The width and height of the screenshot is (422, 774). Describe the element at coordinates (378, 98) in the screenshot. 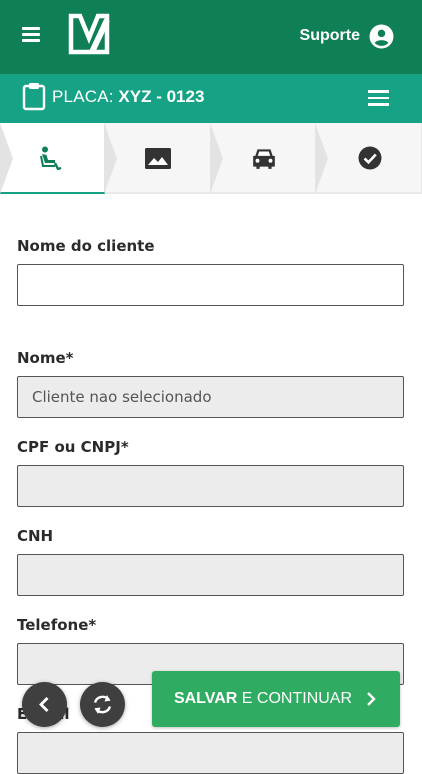

I see `menu-icon` at that location.